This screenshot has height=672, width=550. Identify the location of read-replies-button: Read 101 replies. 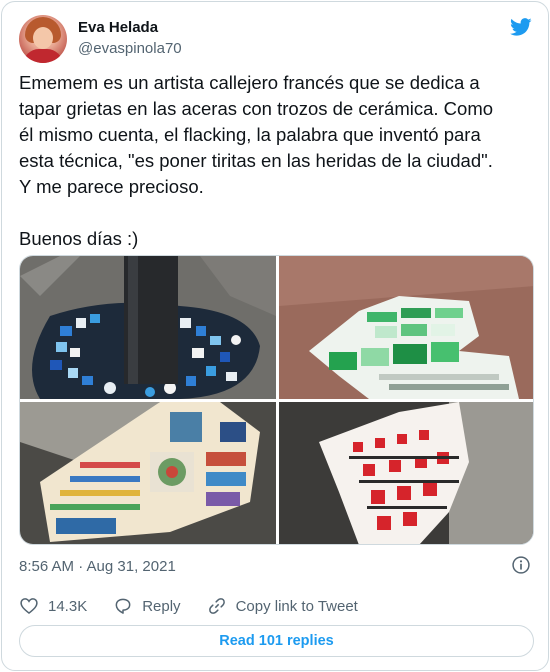
(276, 641).